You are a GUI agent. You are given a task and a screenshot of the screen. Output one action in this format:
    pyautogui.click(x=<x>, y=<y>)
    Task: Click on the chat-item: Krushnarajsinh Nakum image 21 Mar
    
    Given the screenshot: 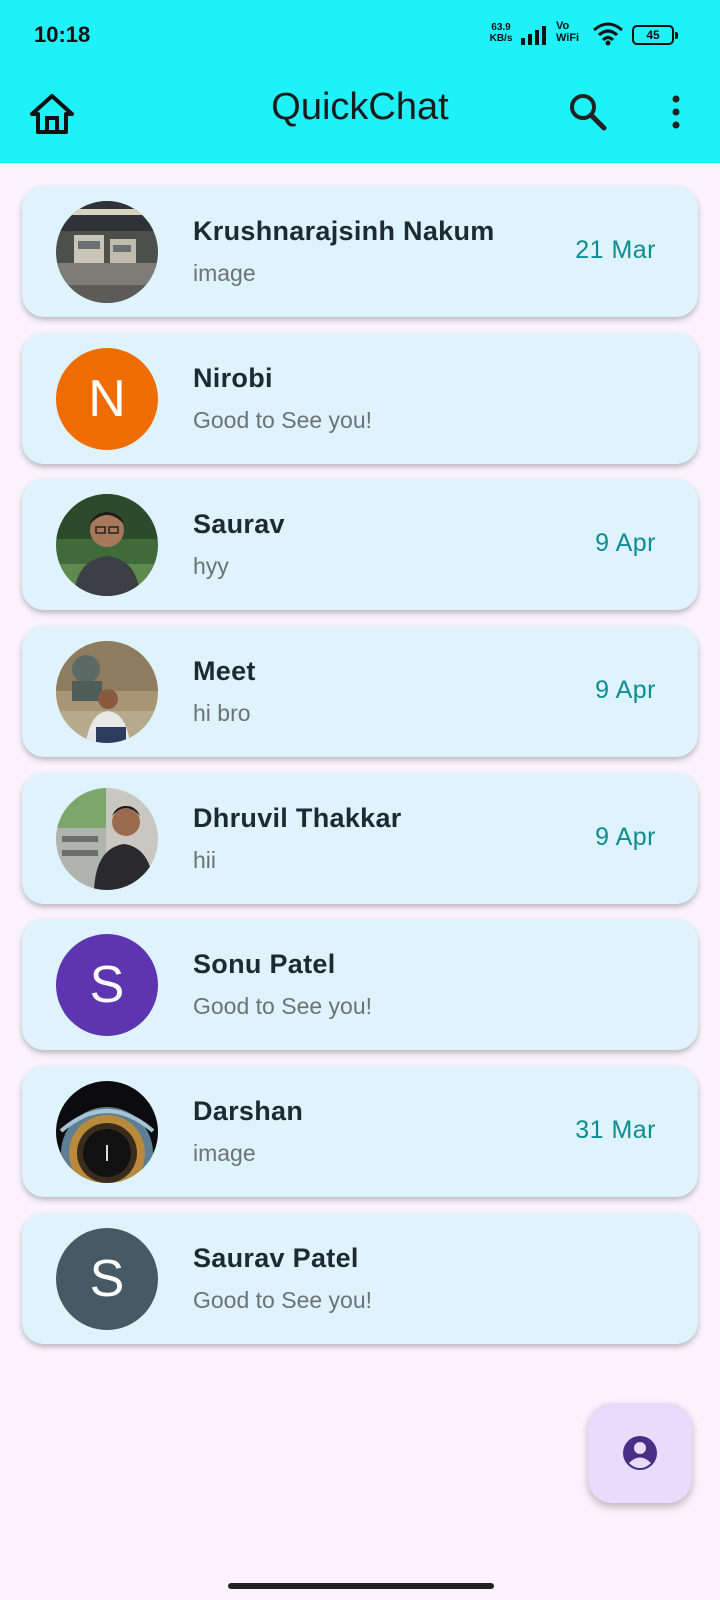 What is the action you would take?
    pyautogui.click(x=360, y=251)
    